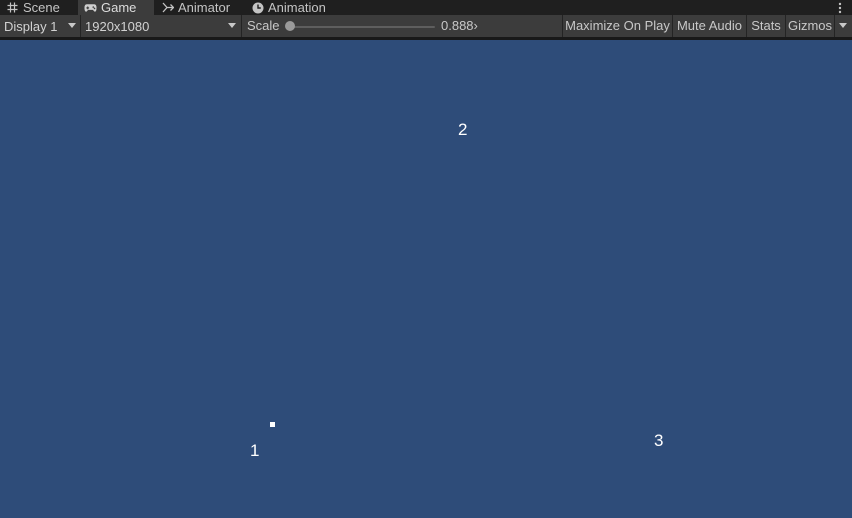 The width and height of the screenshot is (852, 518). I want to click on scale-slider-track, so click(362, 27).